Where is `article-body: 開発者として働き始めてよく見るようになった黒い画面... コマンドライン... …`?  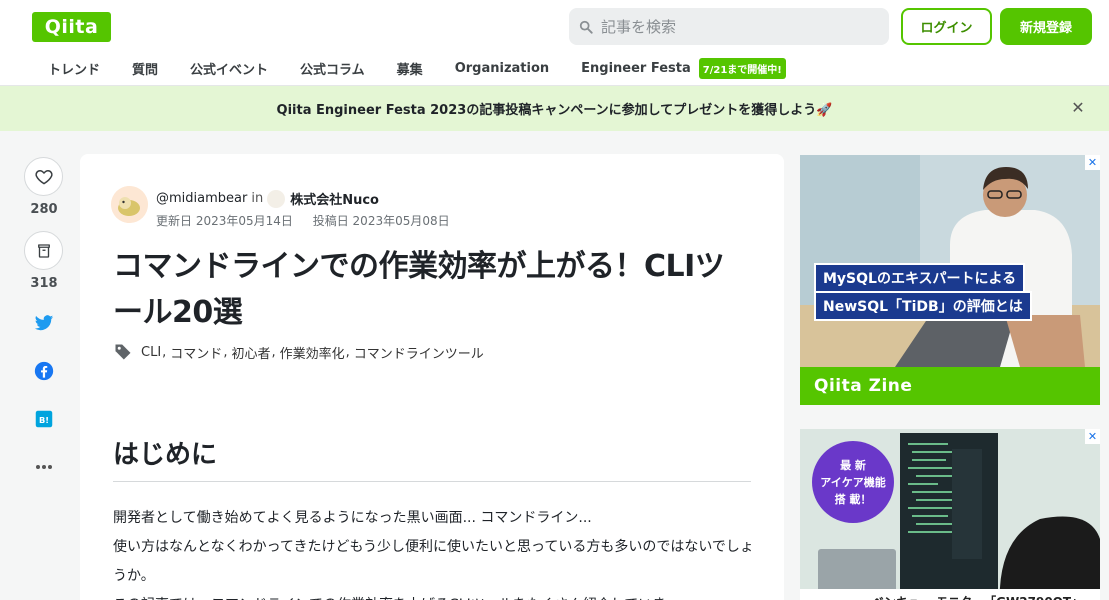 article-body: 開発者として働き始めてよく見るようになった黒い画面... コマンドライン... … is located at coordinates (438, 552).